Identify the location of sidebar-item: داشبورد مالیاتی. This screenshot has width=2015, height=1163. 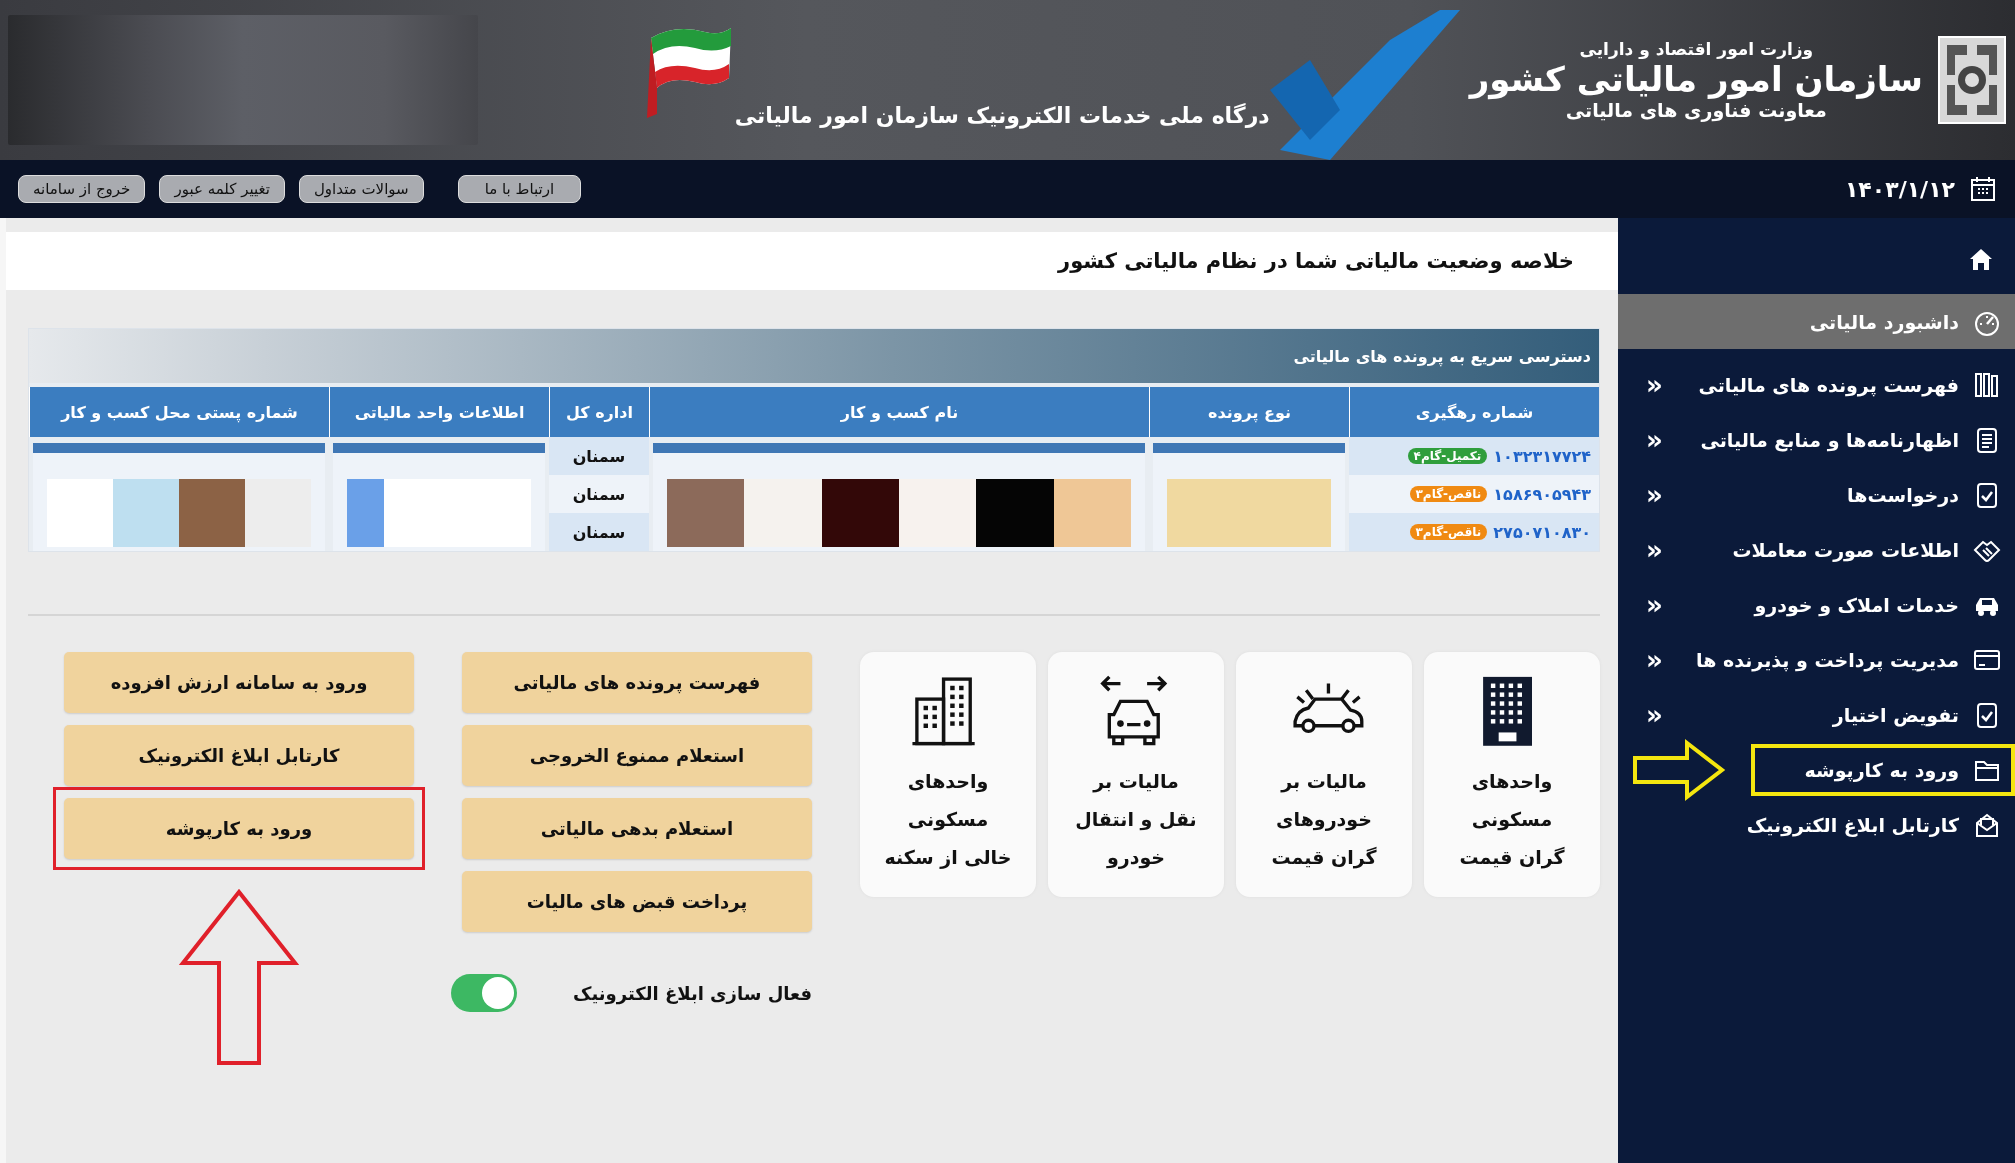
(1816, 321).